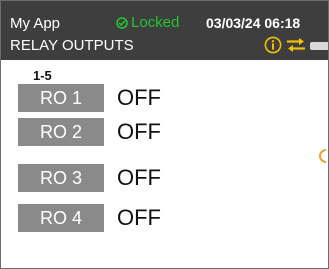 Image resolution: width=329 pixels, height=269 pixels. I want to click on relay-row-ro2: RO 2 OFF, so click(168, 132).